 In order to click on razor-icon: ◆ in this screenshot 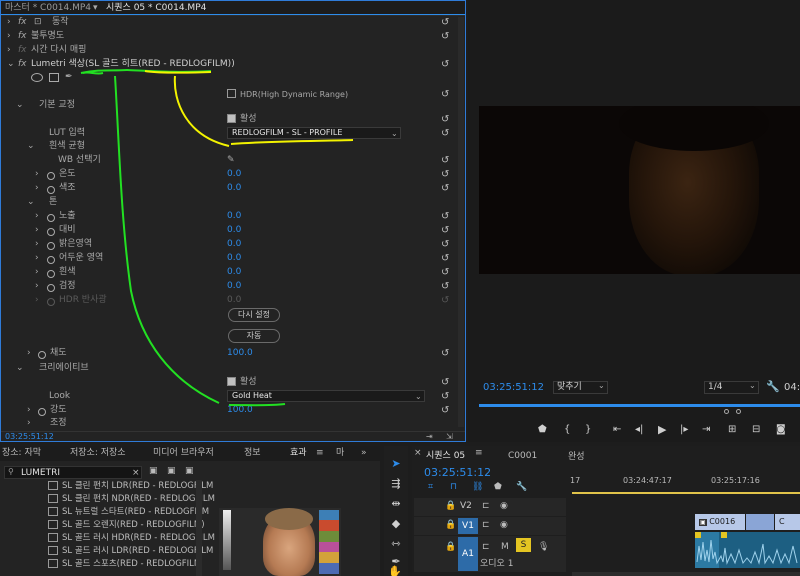, I will do `click(396, 524)`.